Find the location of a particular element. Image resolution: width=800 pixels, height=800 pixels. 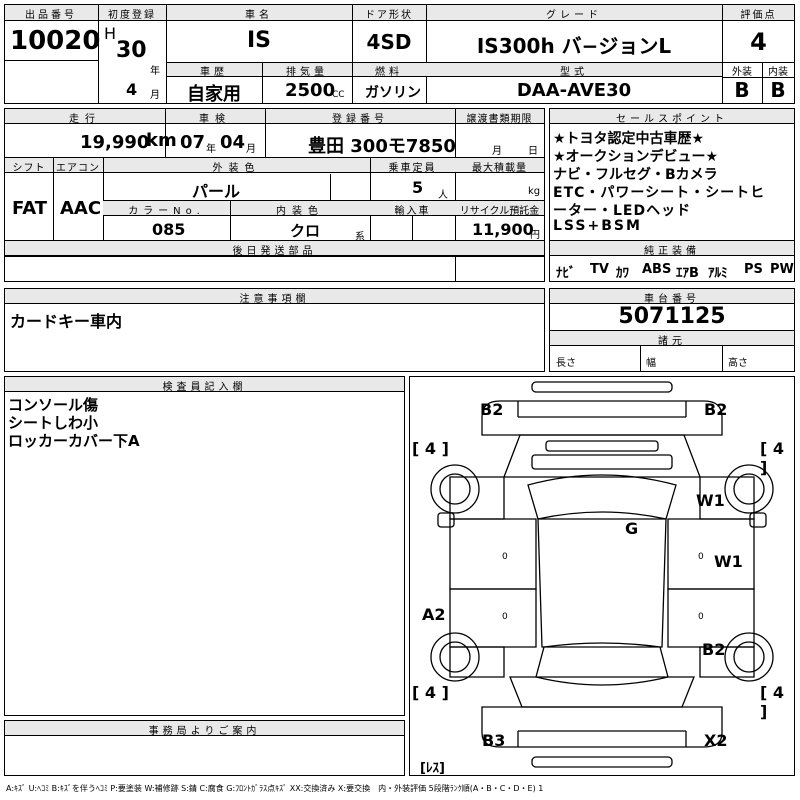

width-label: 幅 is located at coordinates (651, 363).